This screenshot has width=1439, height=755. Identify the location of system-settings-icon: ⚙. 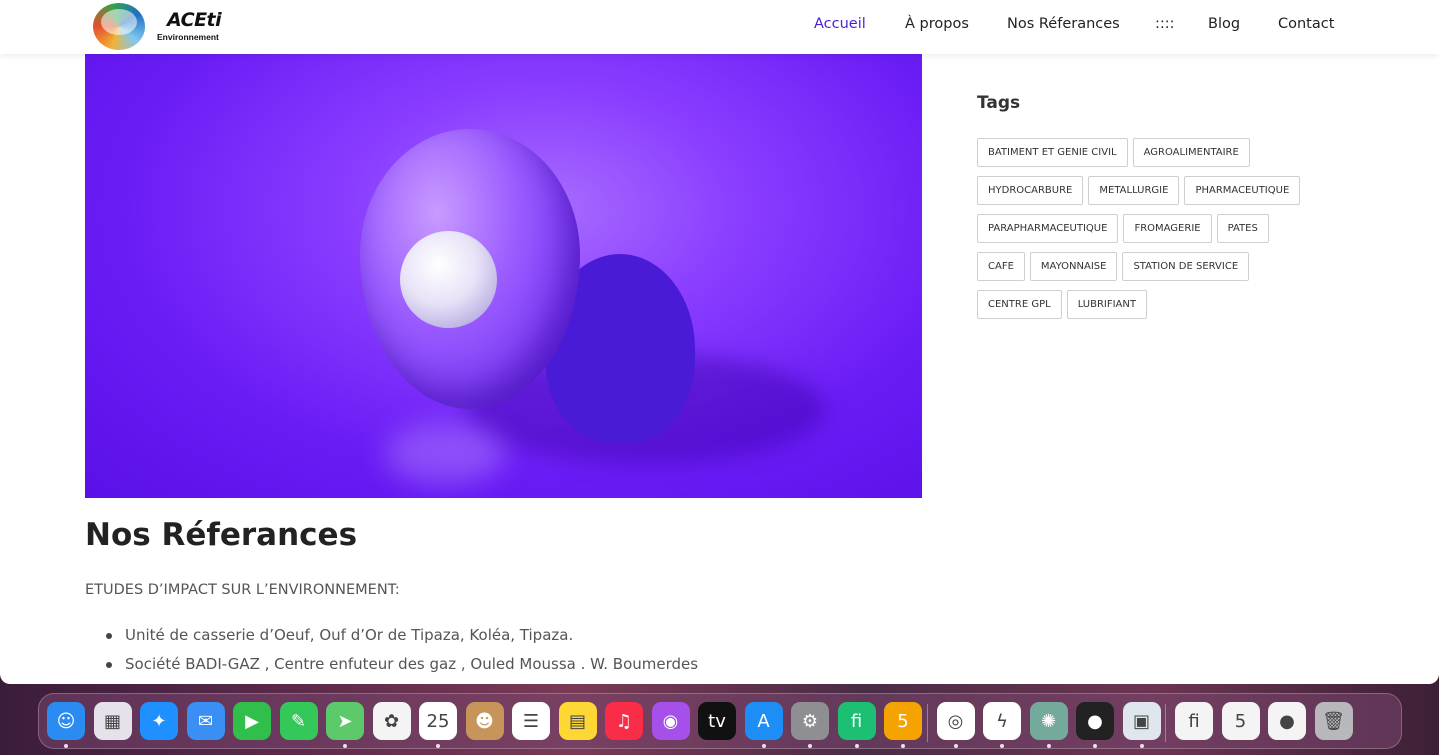
(810, 721).